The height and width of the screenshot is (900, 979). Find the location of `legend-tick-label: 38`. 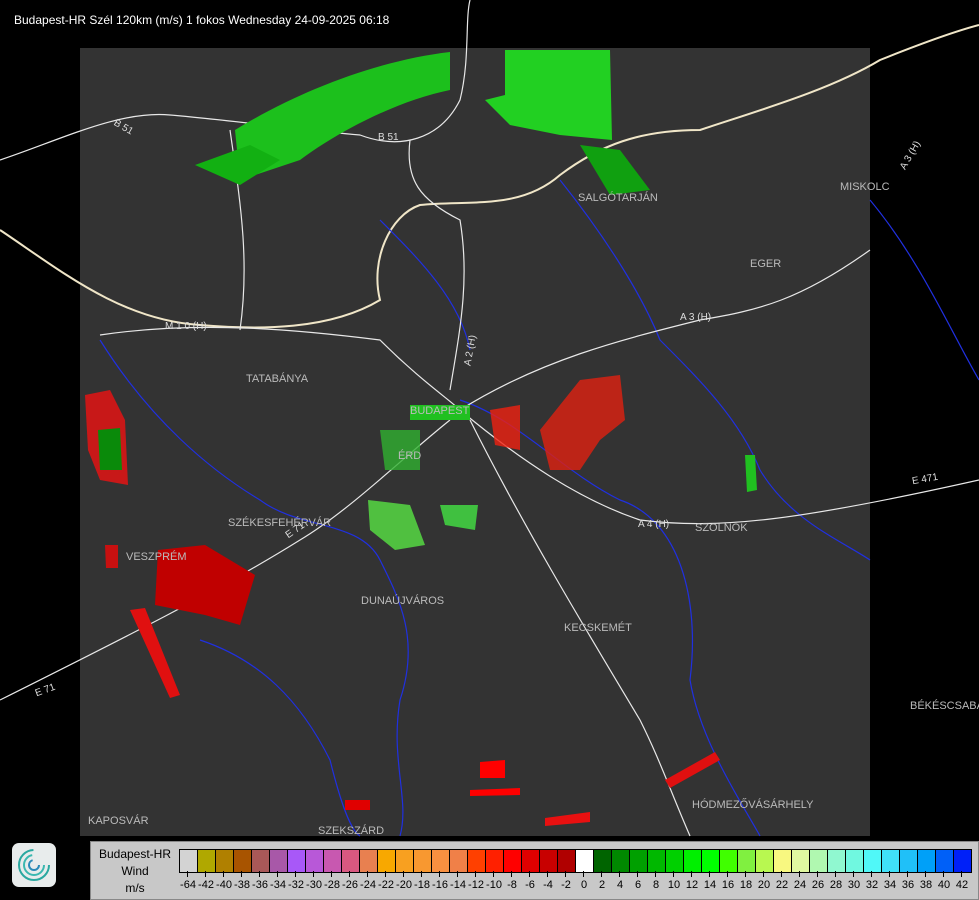

legend-tick-label: 38 is located at coordinates (926, 881).